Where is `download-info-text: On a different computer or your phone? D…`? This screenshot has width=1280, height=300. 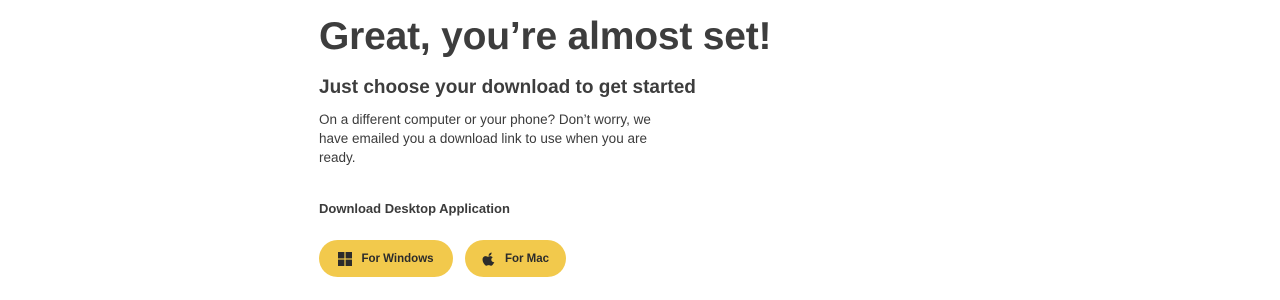 download-info-text: On a different computer or your phone? D… is located at coordinates (485, 138).